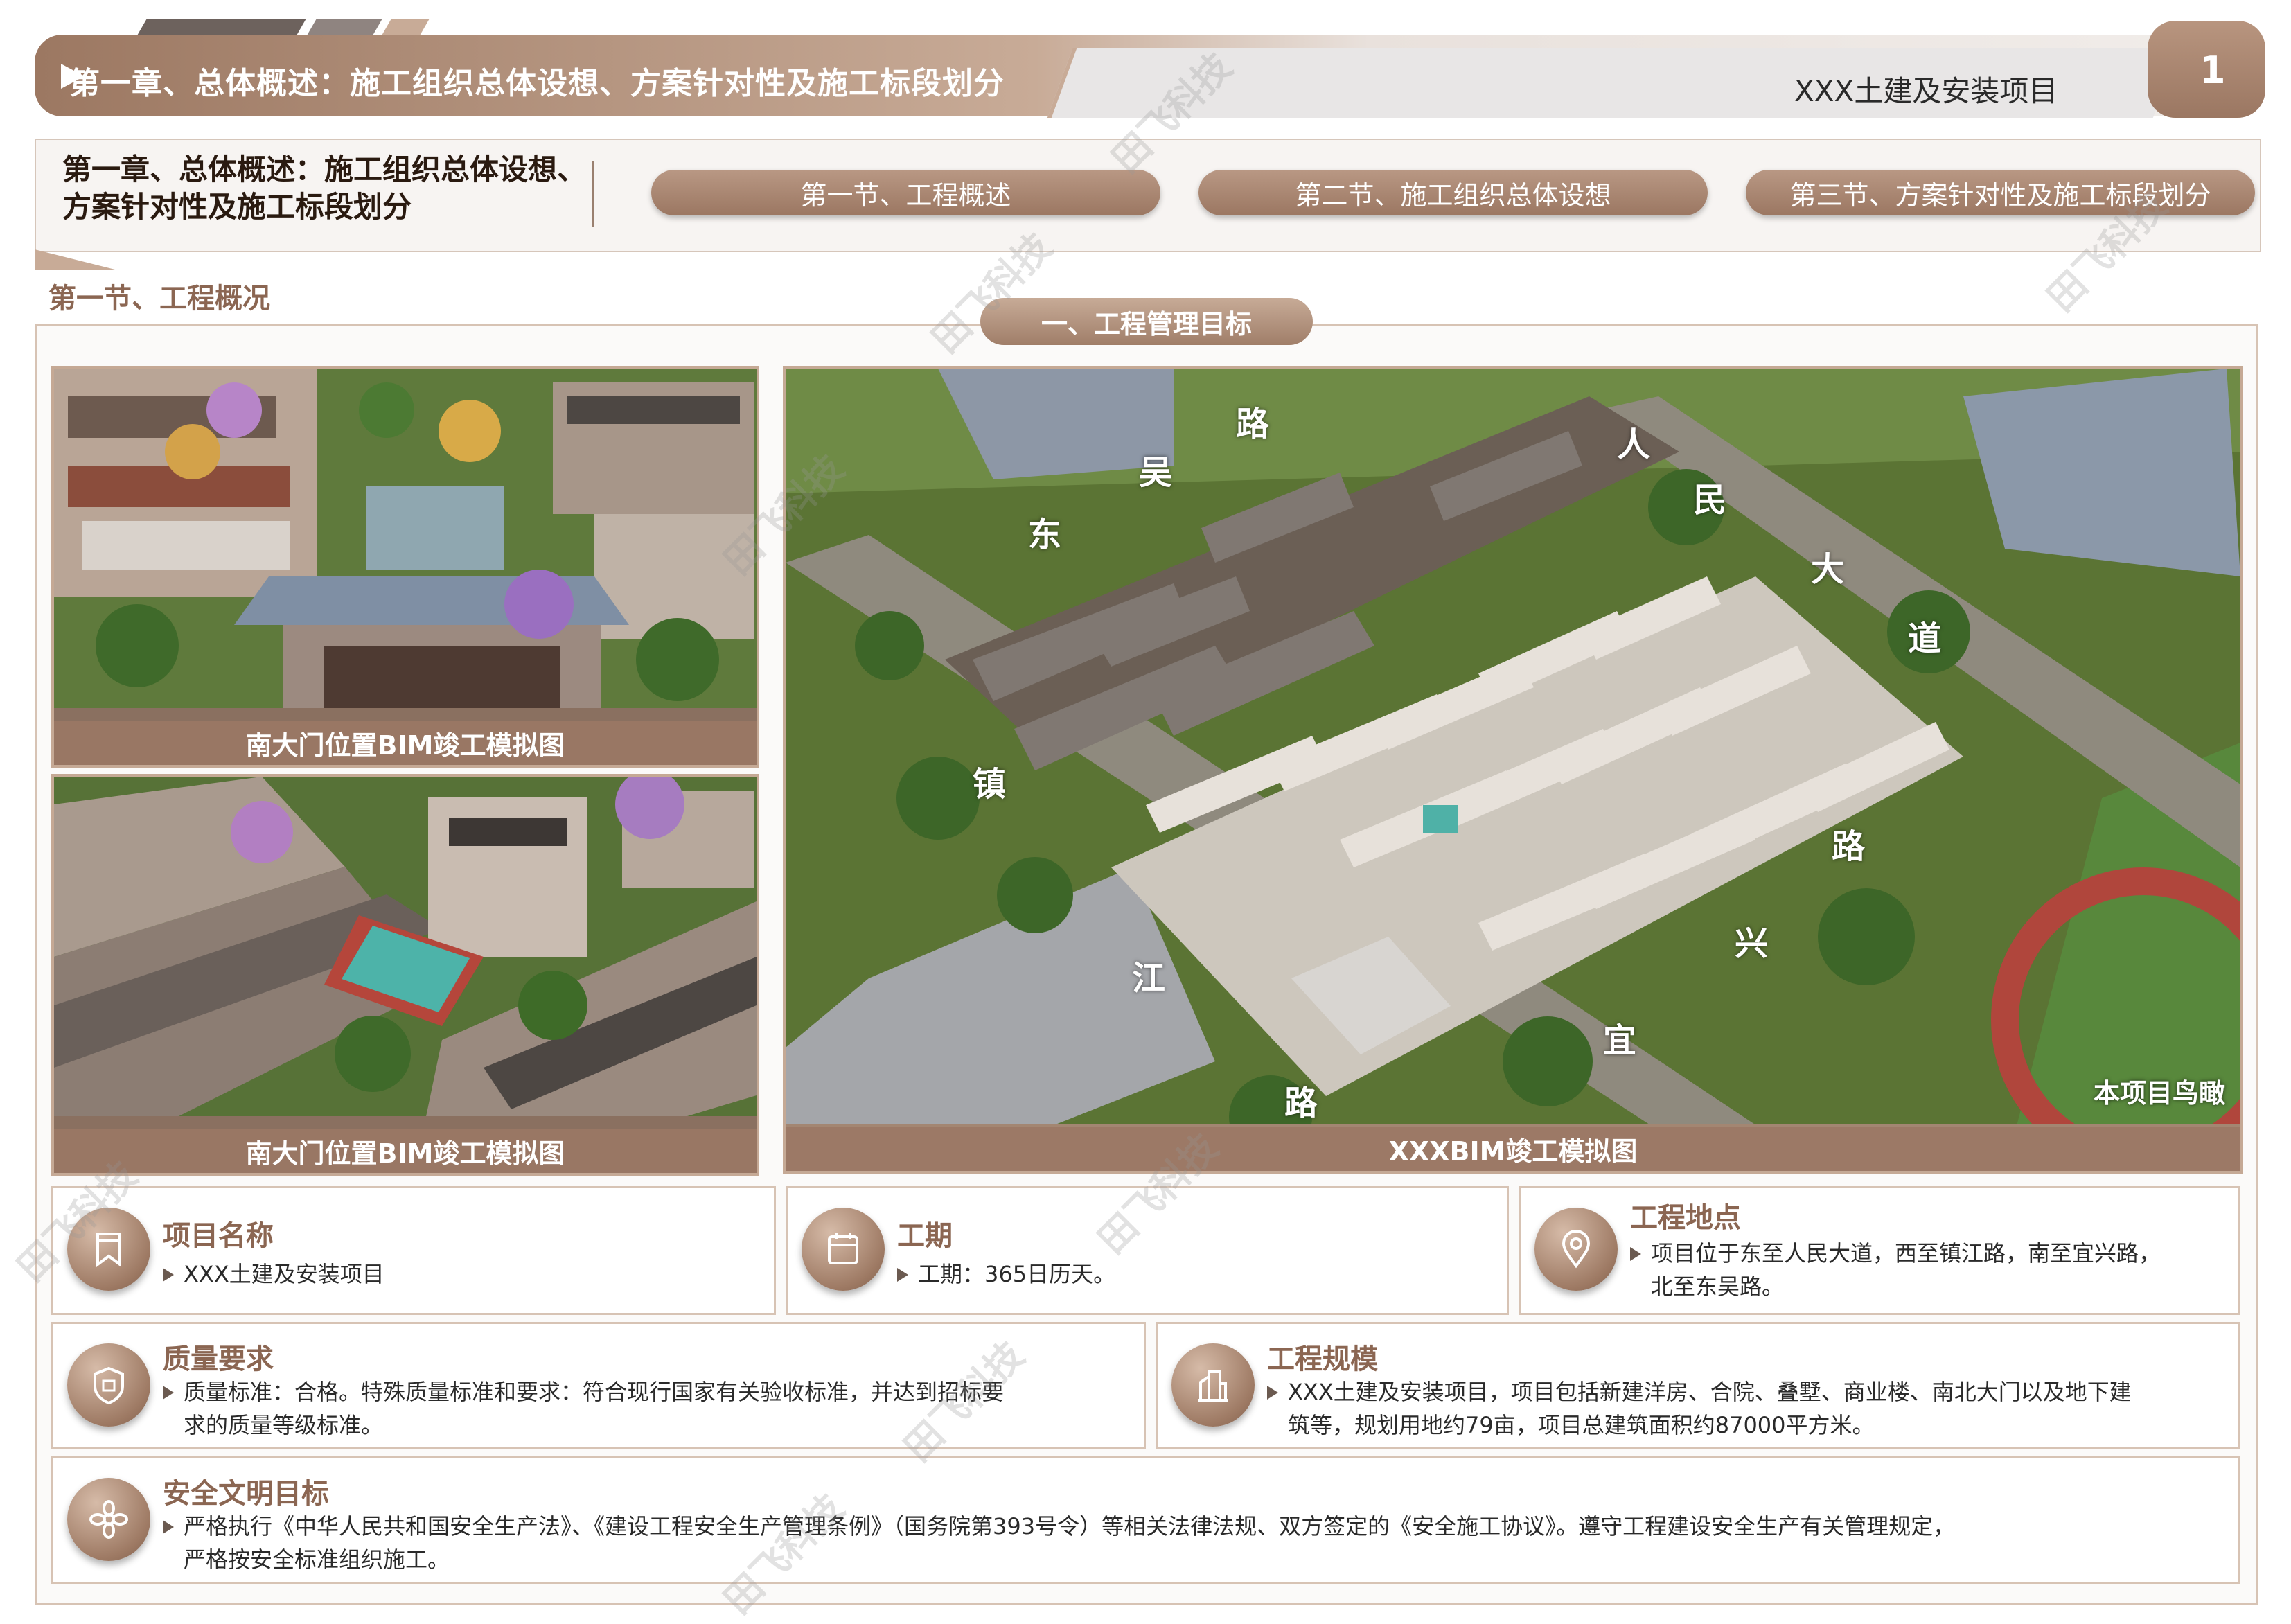 The height and width of the screenshot is (1624, 2291). What do you see at coordinates (1213, 1385) in the screenshot?
I see `building-icon` at bounding box center [1213, 1385].